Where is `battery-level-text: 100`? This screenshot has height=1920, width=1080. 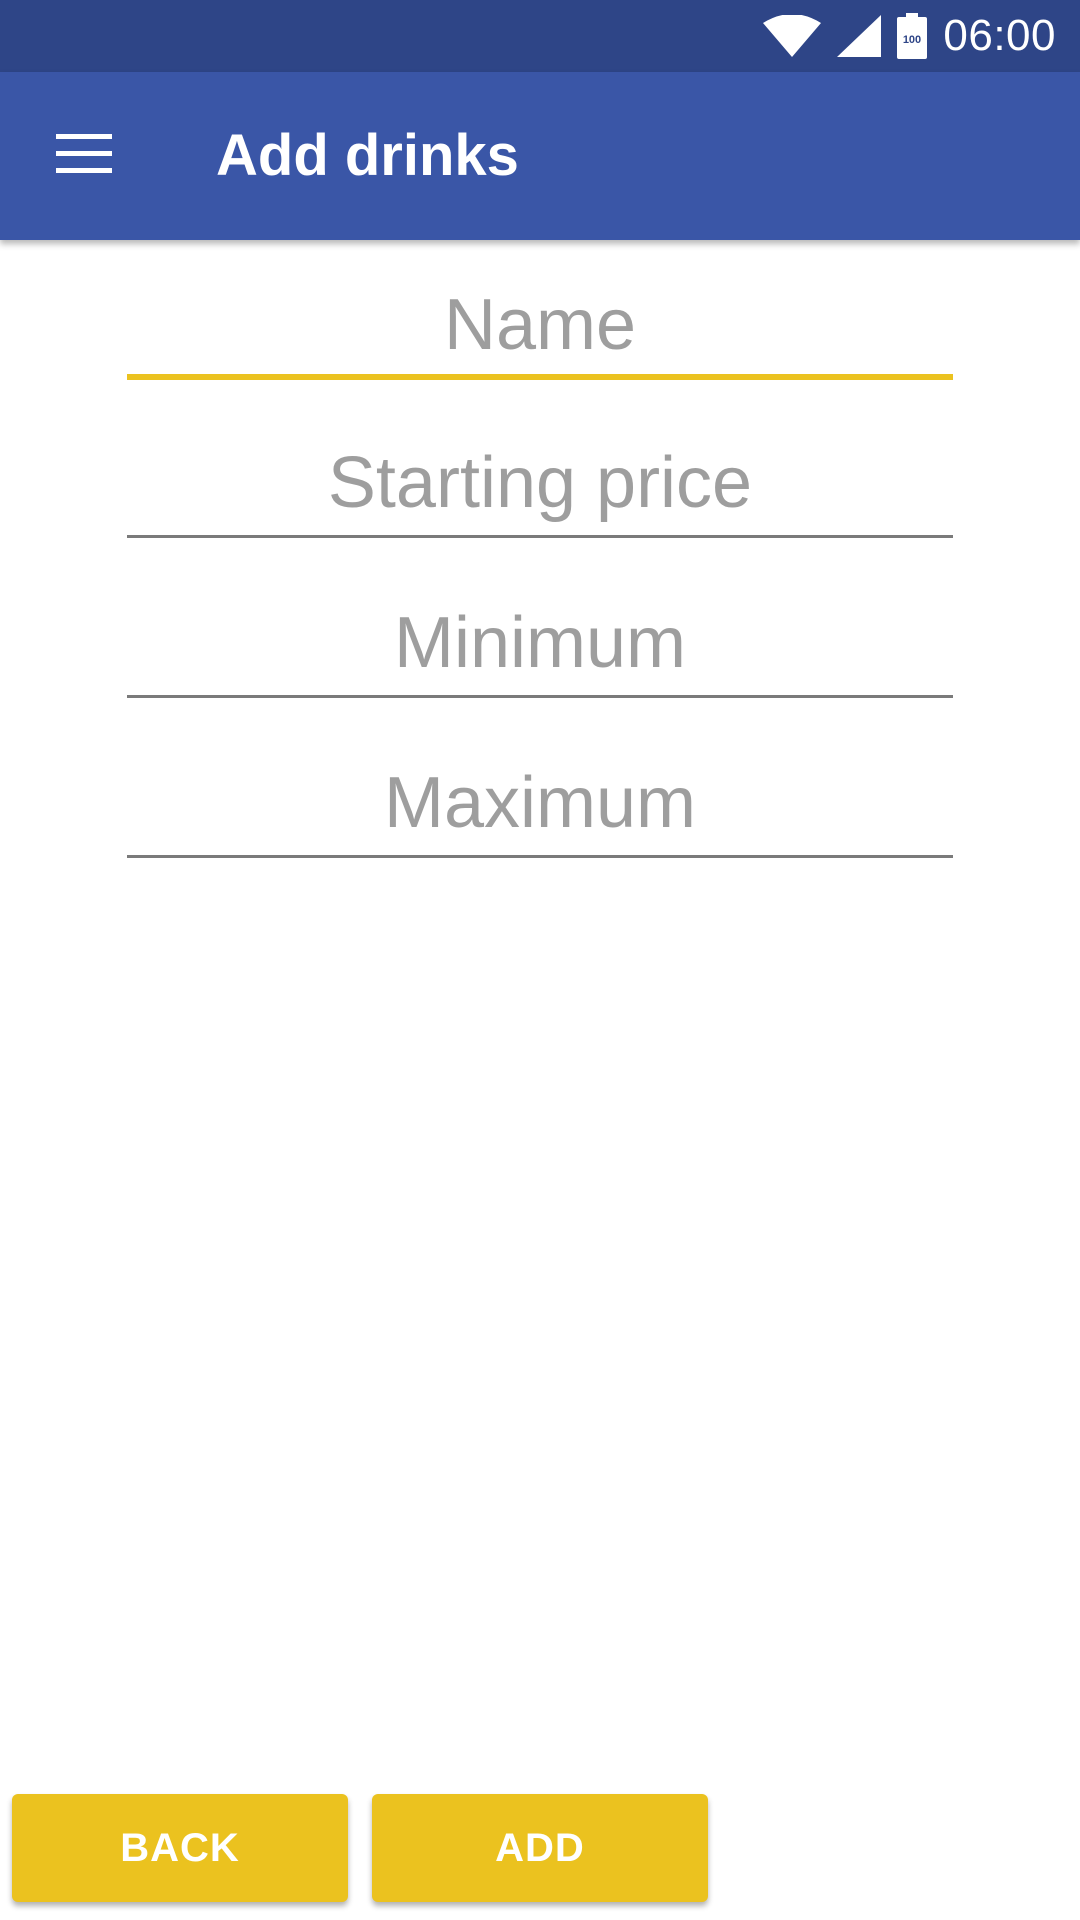
battery-level-text: 100 is located at coordinates (912, 40).